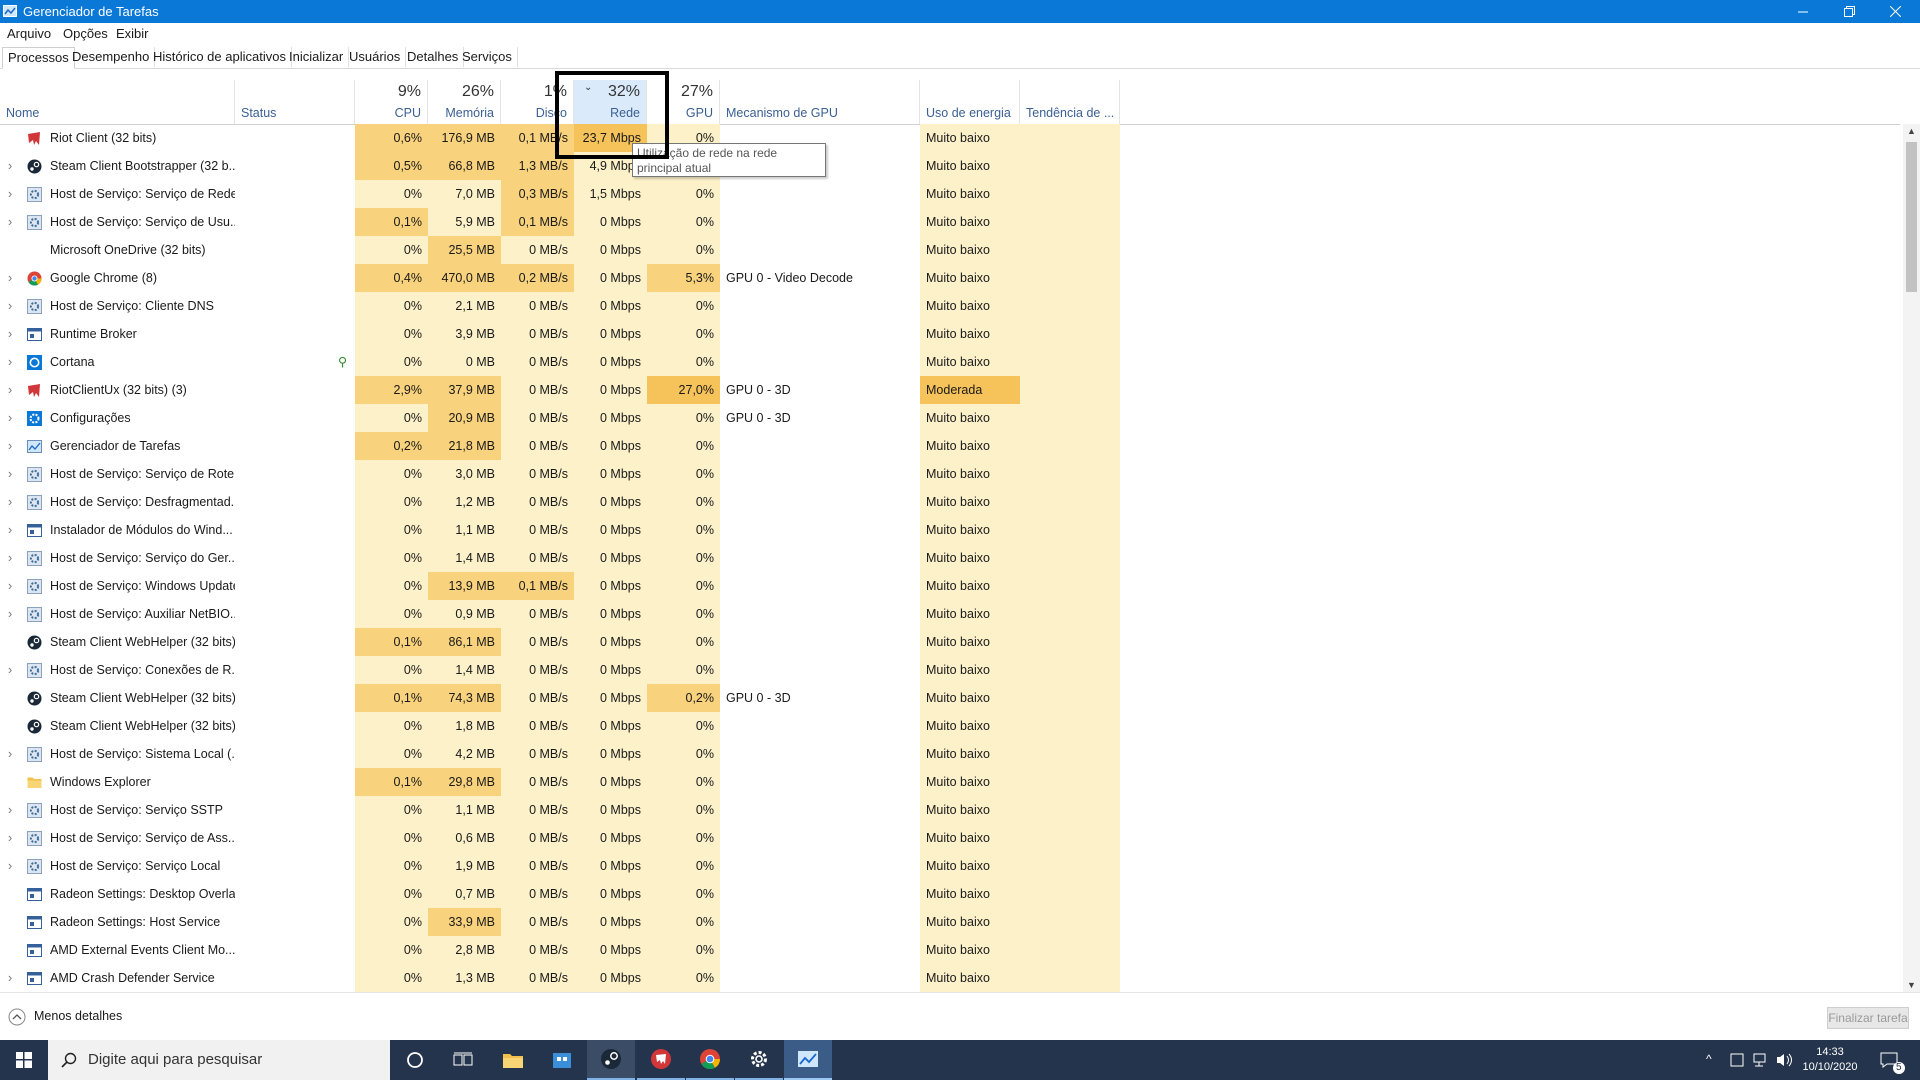 This screenshot has width=1920, height=1080. Describe the element at coordinates (375, 57) in the screenshot. I see `tab-usuarios: Usuários` at that location.